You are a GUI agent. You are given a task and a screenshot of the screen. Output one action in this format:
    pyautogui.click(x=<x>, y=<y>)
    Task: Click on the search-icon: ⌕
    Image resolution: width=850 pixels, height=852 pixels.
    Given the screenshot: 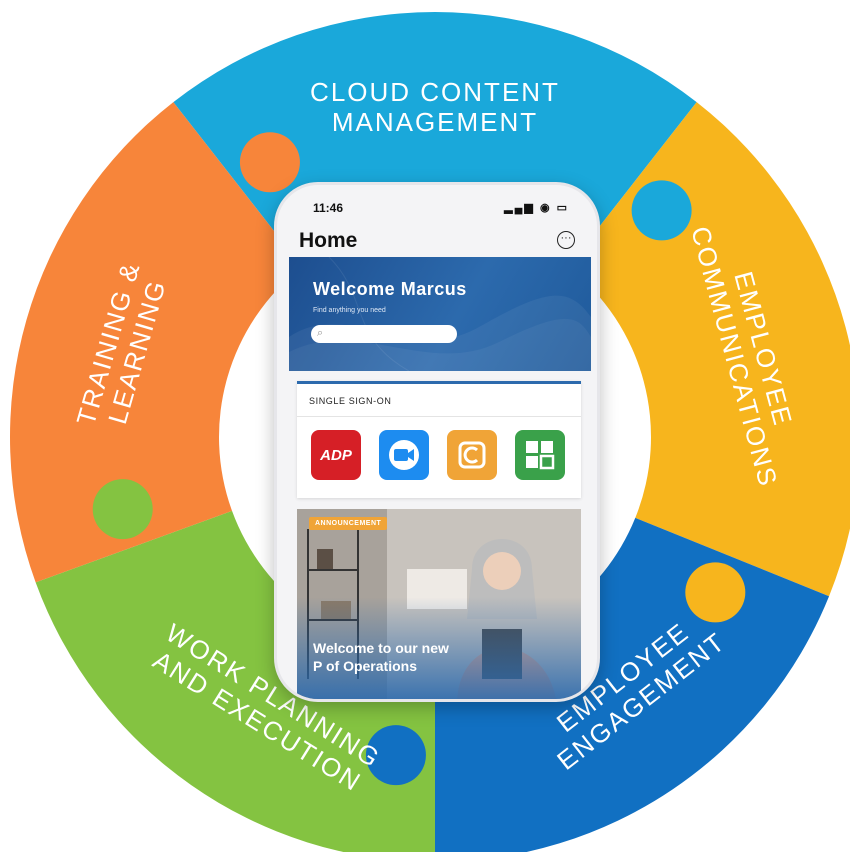 What is the action you would take?
    pyautogui.click(x=320, y=333)
    